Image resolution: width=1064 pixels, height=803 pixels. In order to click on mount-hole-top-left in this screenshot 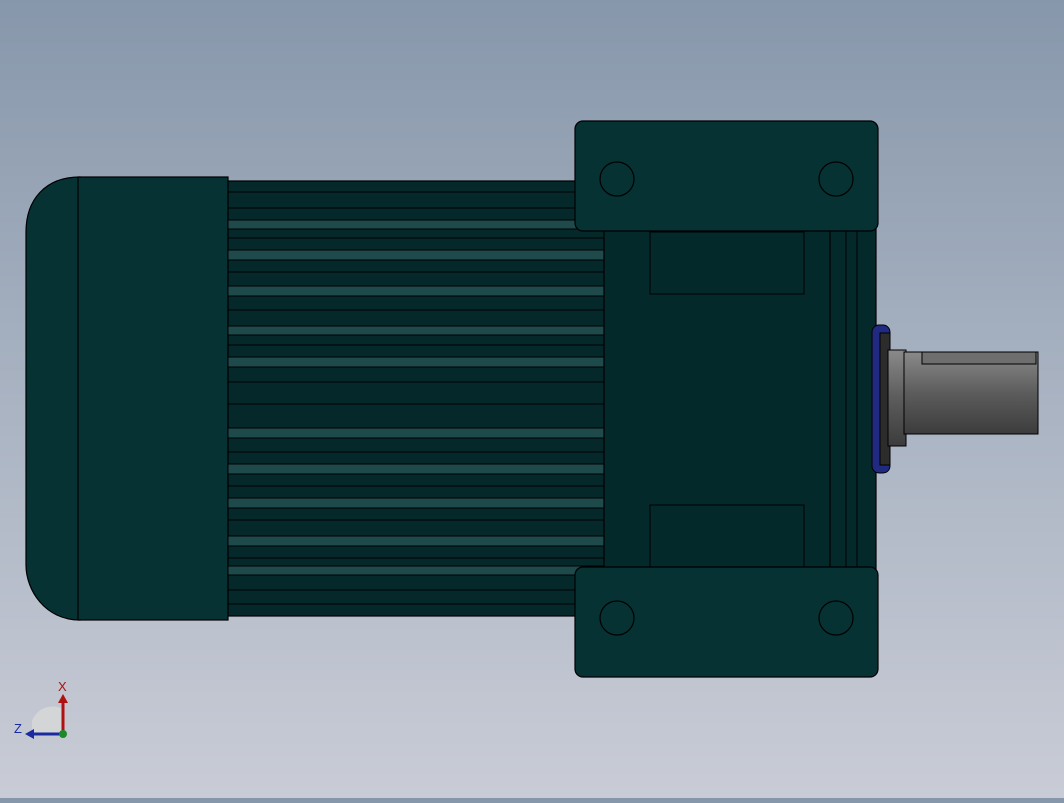, I will do `click(617, 179)`.